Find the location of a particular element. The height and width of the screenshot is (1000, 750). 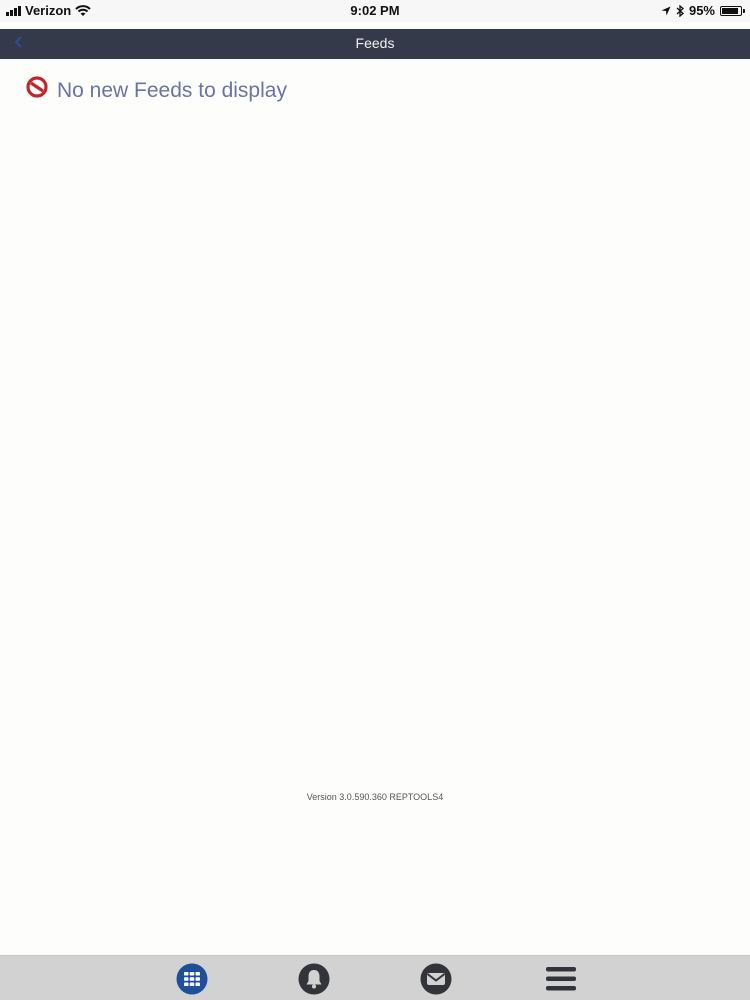

status-bar: Verizon 9:02 PM 95% is located at coordinates (375, 11).